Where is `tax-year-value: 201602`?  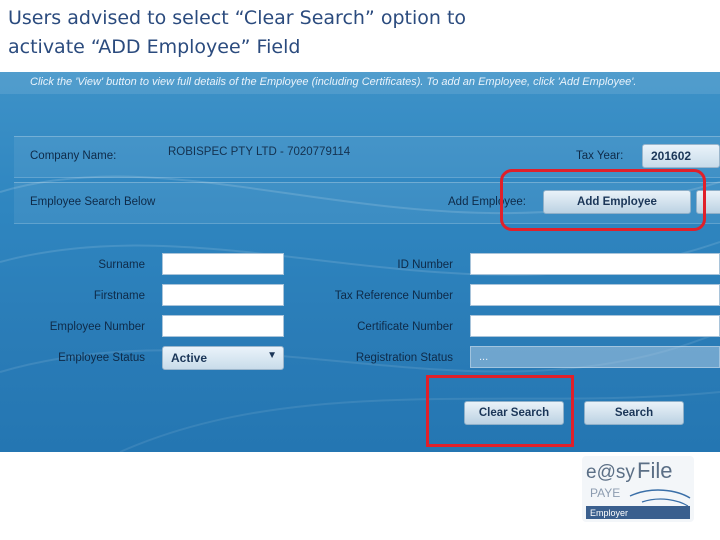
tax-year-value: 201602 is located at coordinates (671, 156).